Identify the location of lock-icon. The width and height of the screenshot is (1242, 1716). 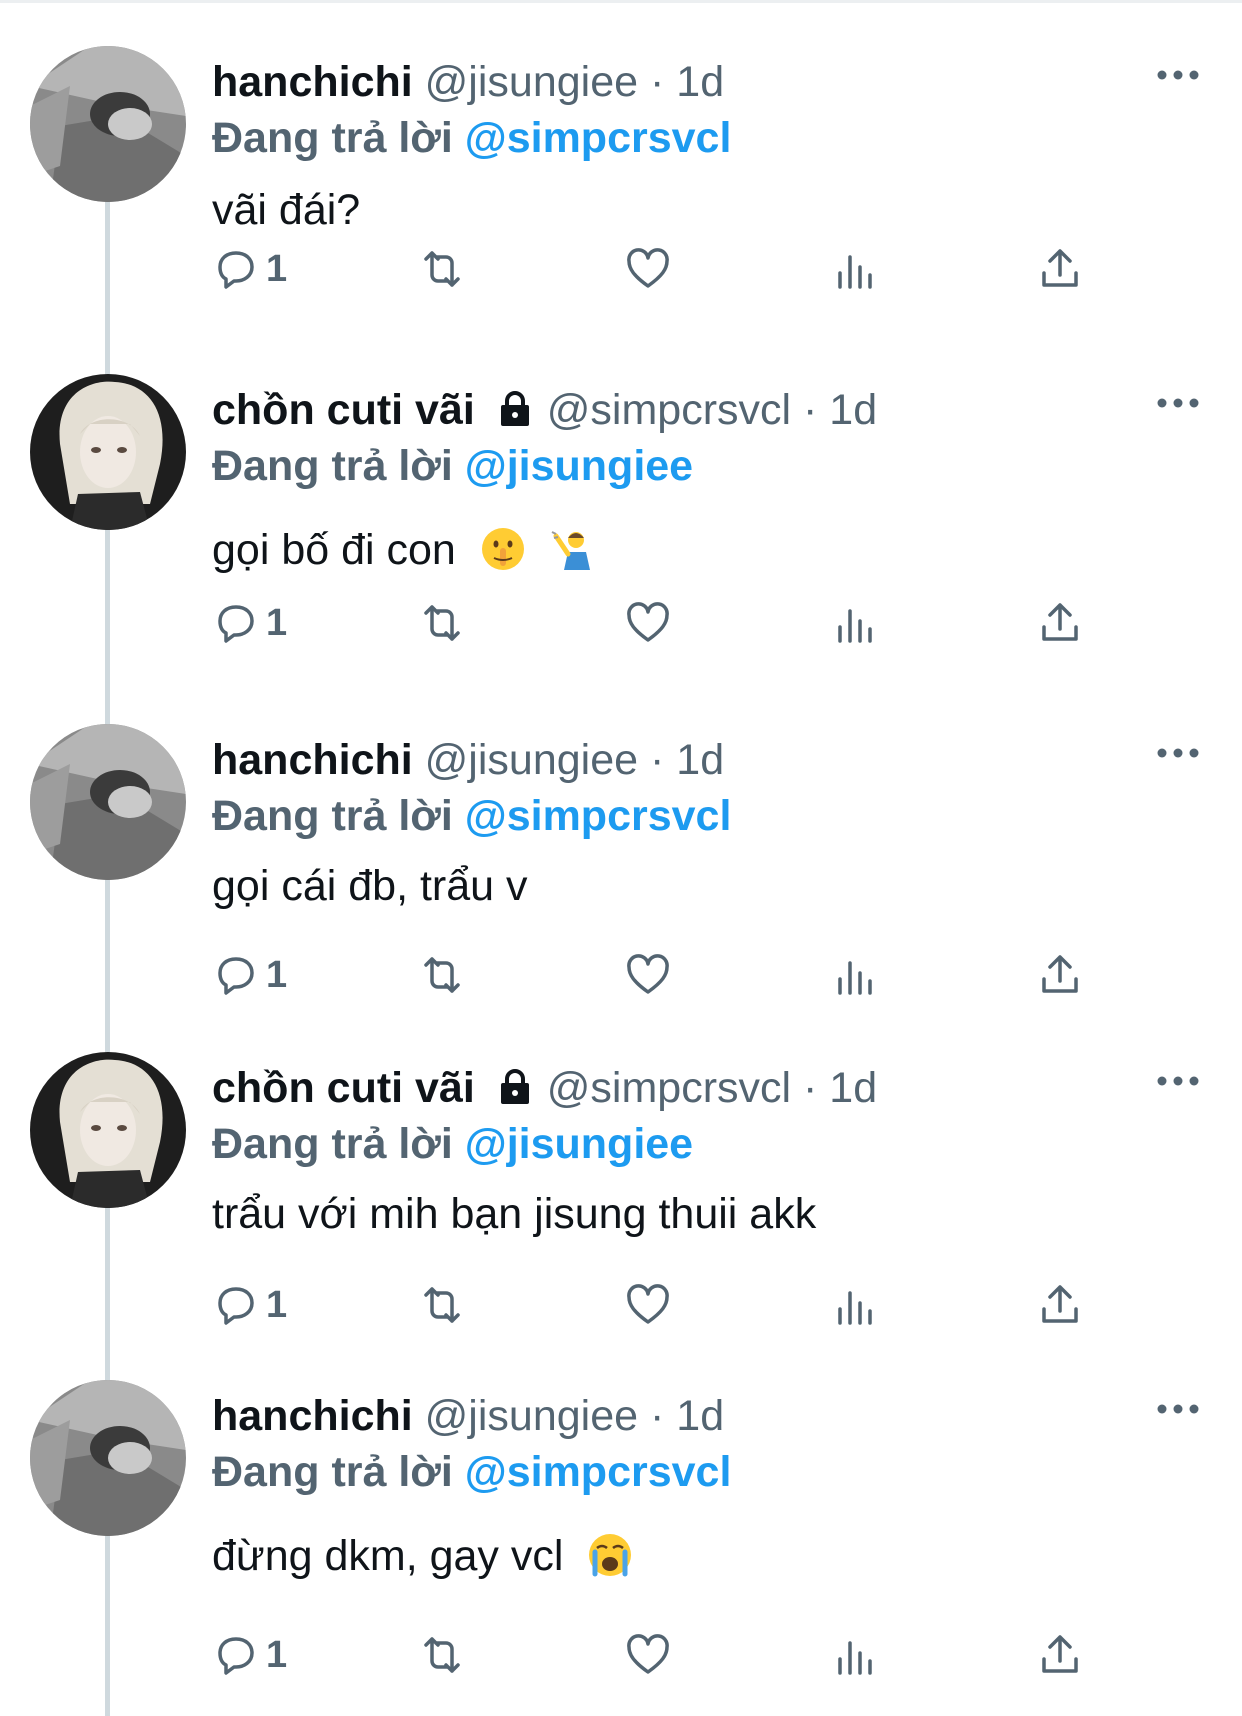
(514, 408).